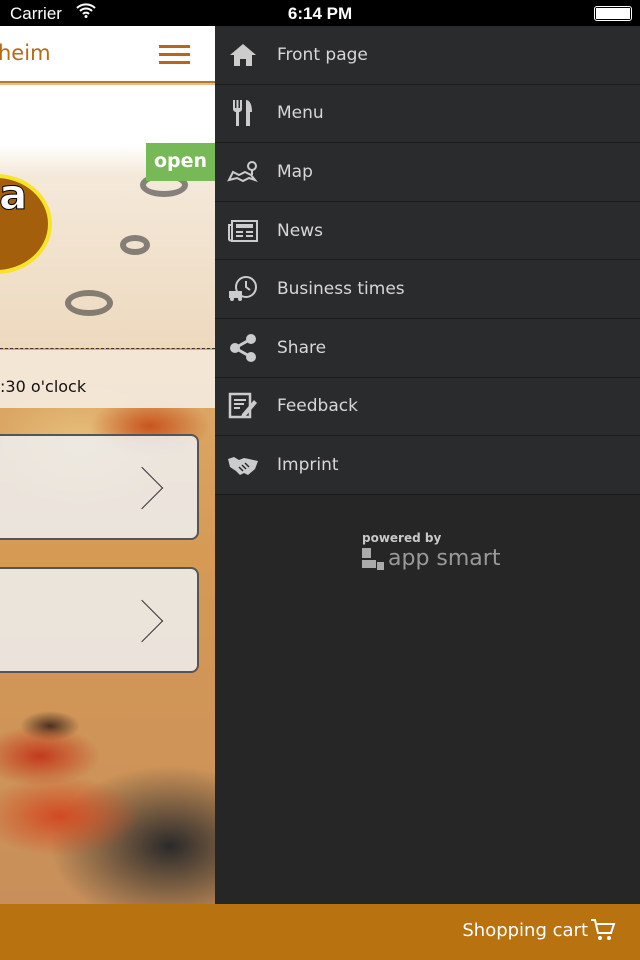 This screenshot has width=640, height=960. Describe the element at coordinates (243, 55) in the screenshot. I see `home-icon` at that location.